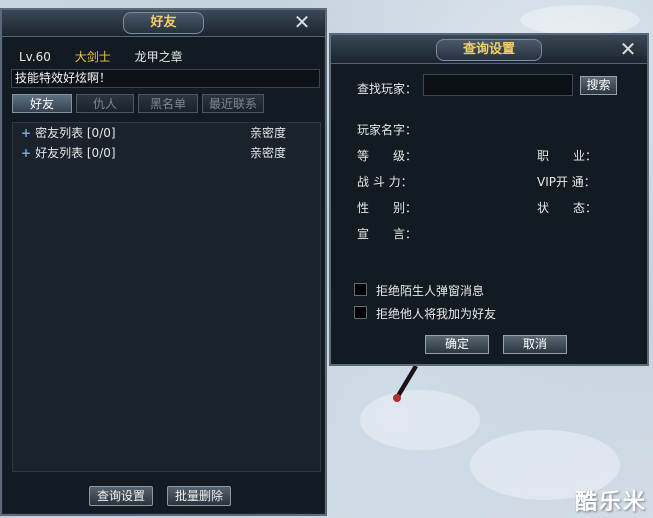 The image size is (653, 518). What do you see at coordinates (387, 234) in the screenshot?
I see `declaration-label: 宣 言：` at bounding box center [387, 234].